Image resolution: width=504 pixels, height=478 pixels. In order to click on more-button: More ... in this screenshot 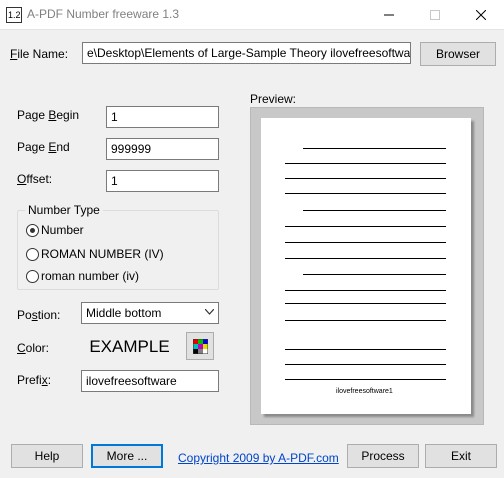, I will do `click(127, 456)`.